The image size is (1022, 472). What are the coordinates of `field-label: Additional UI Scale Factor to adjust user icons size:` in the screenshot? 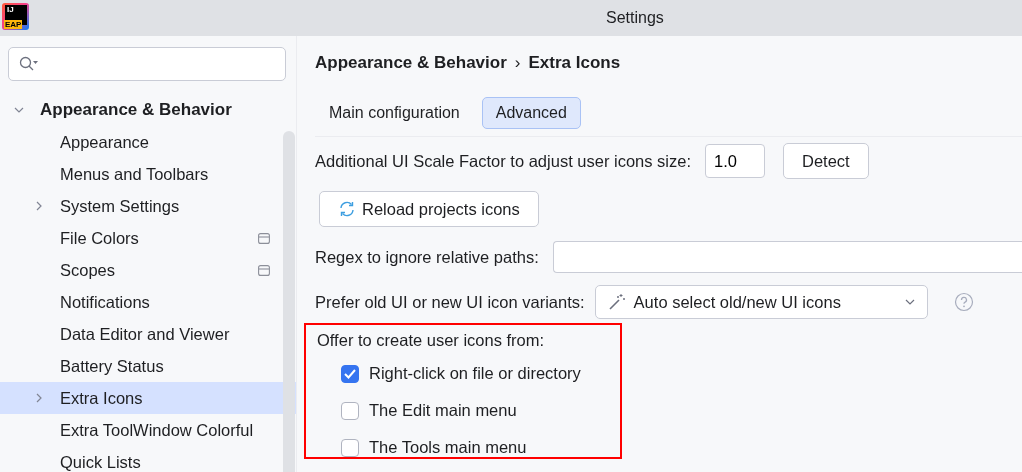 It's located at (503, 161).